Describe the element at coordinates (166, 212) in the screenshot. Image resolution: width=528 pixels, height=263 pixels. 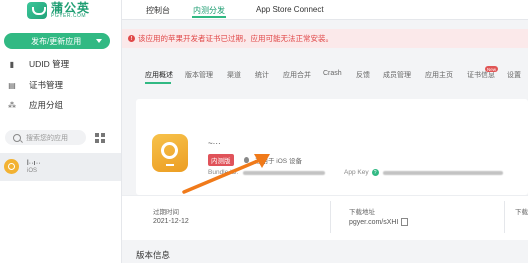
I see `expire-time-label: 过期时间` at that location.